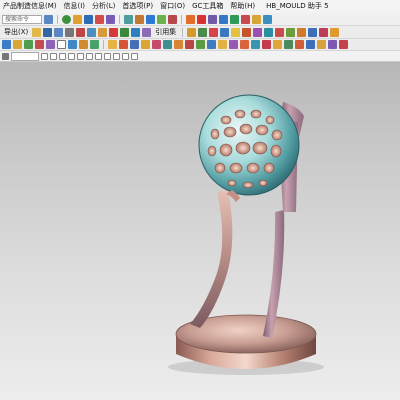 This screenshot has width=400, height=400. Describe the element at coordinates (48, 19) in the screenshot. I see `search-icon` at that location.